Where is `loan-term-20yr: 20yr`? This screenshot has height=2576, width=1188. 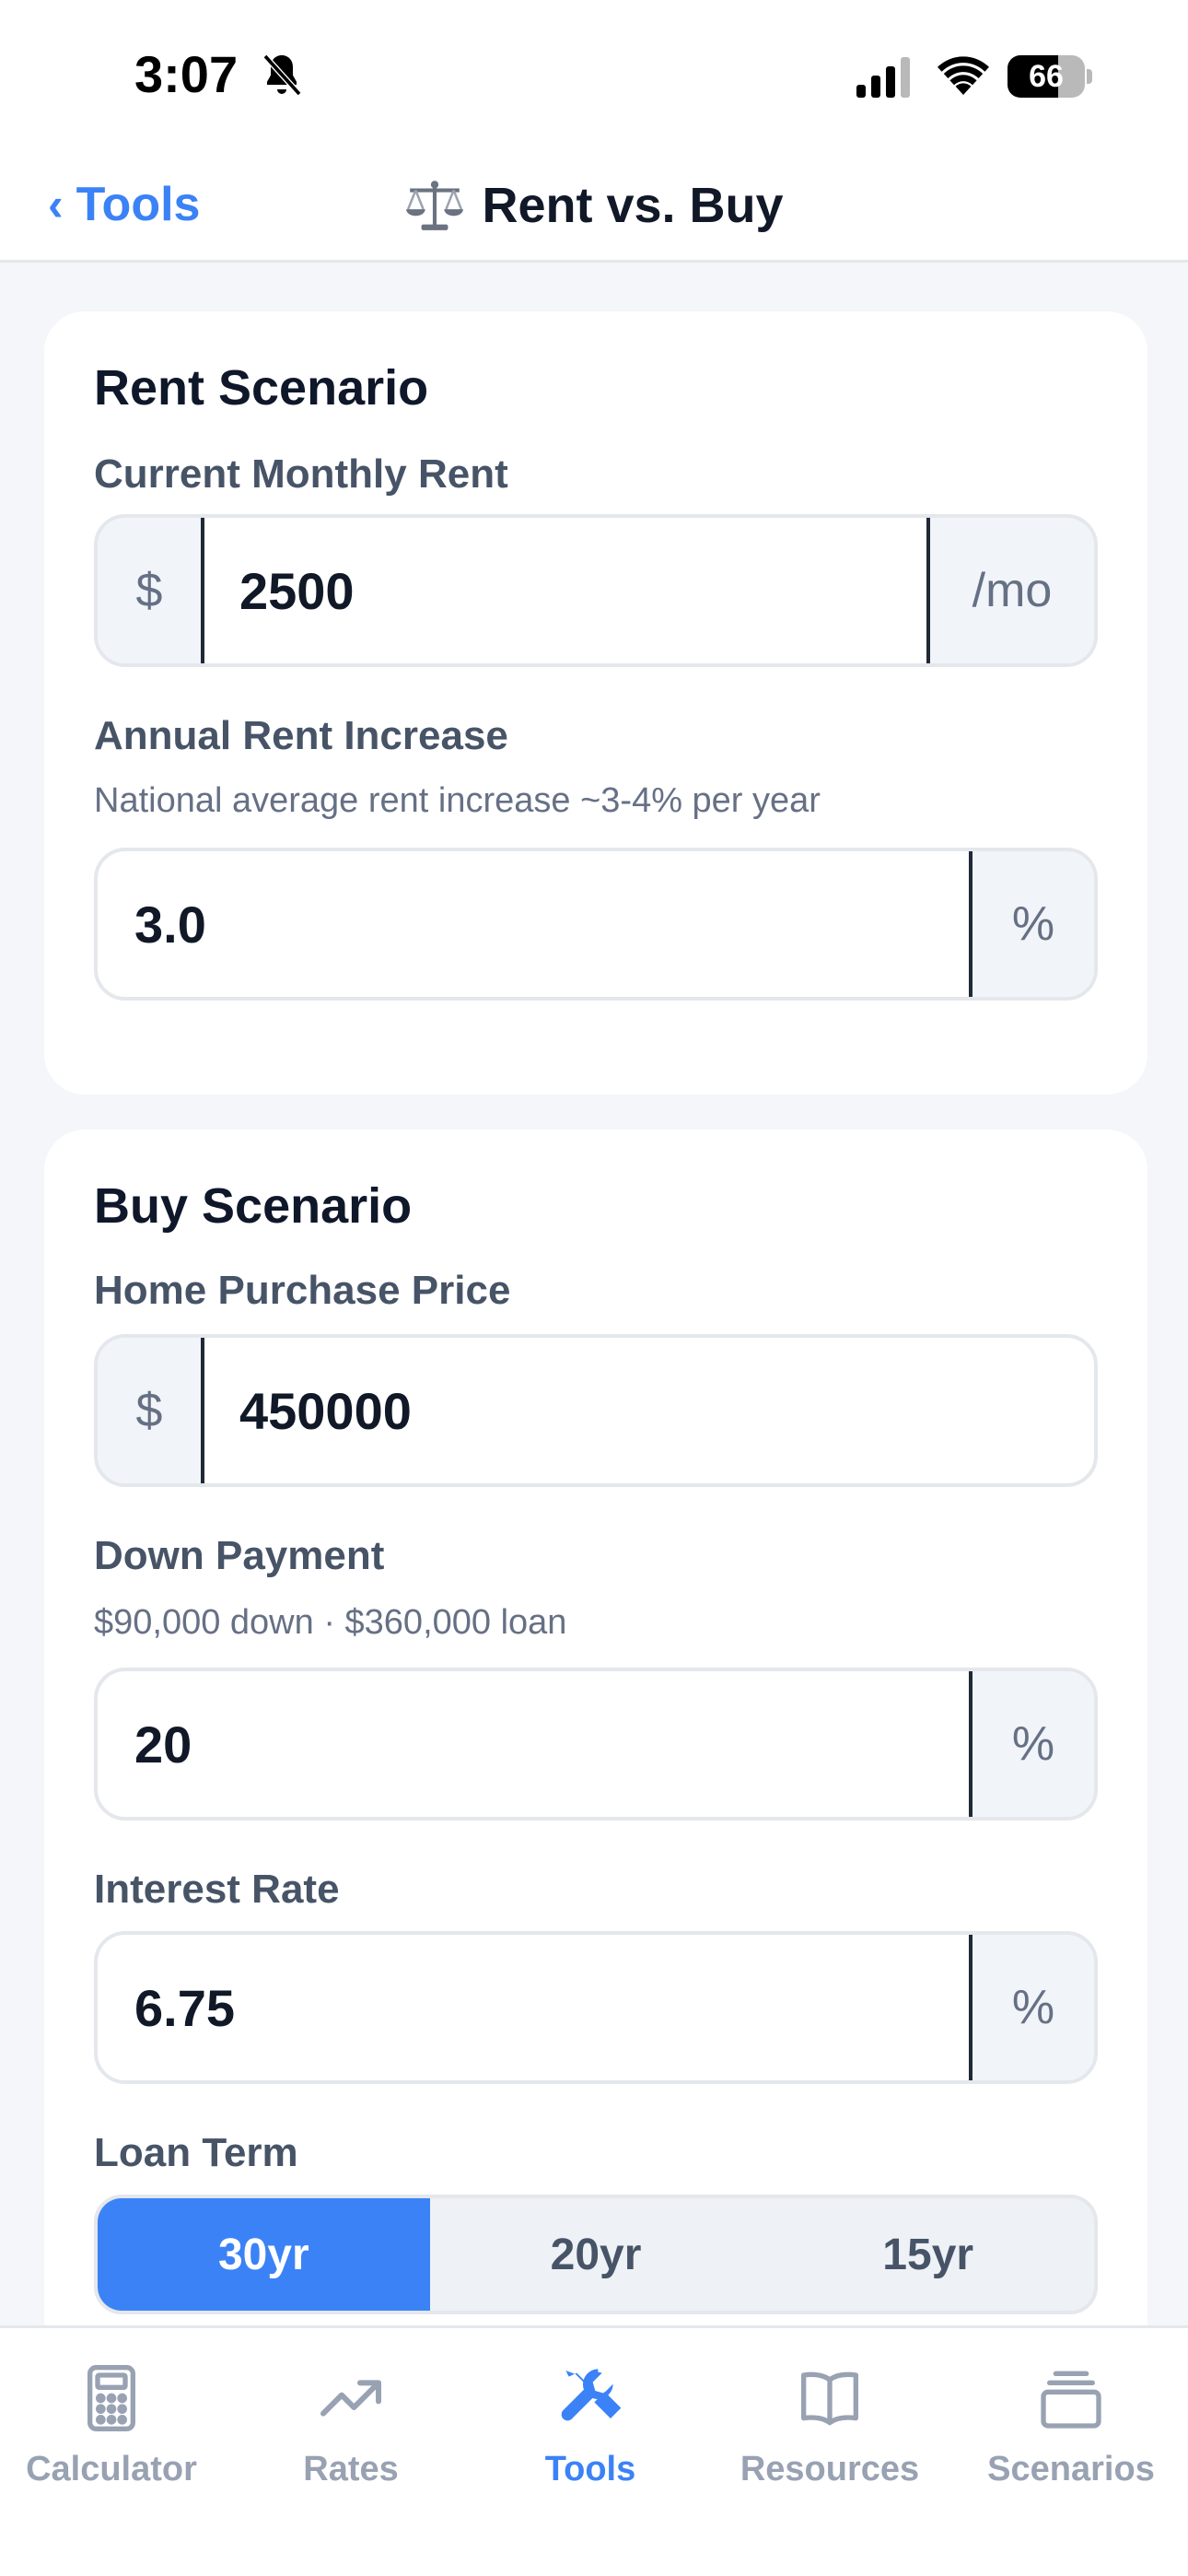
loan-term-20yr: 20yr is located at coordinates (596, 2254).